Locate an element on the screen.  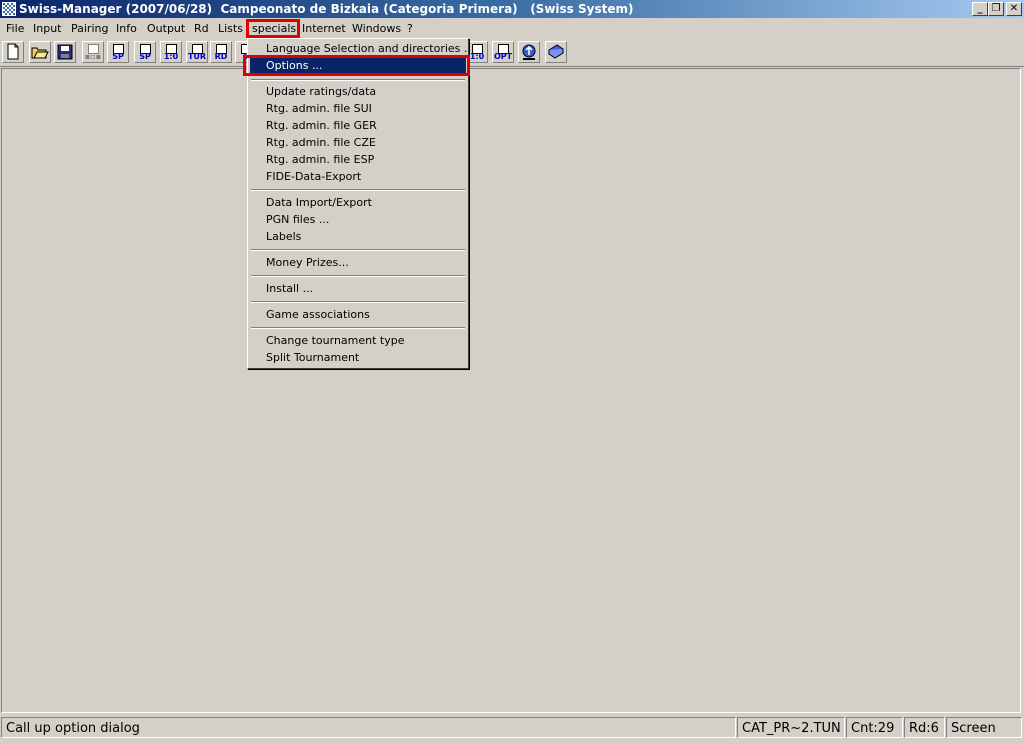
status-round: Rd:6 is located at coordinates (924, 727).